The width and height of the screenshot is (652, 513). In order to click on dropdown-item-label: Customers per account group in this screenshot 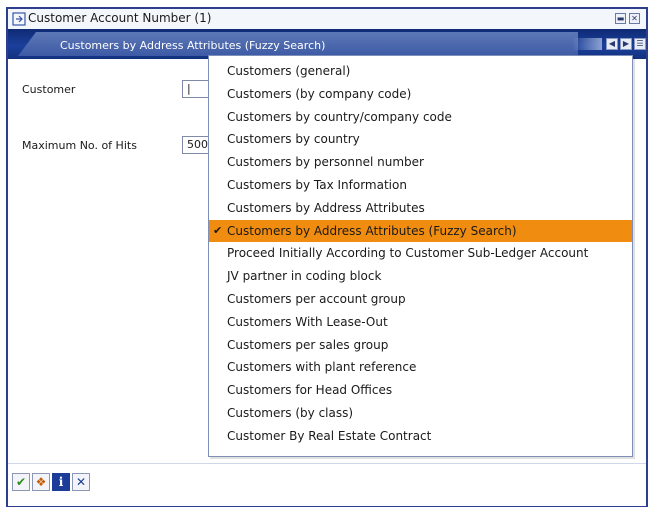, I will do `click(316, 299)`.